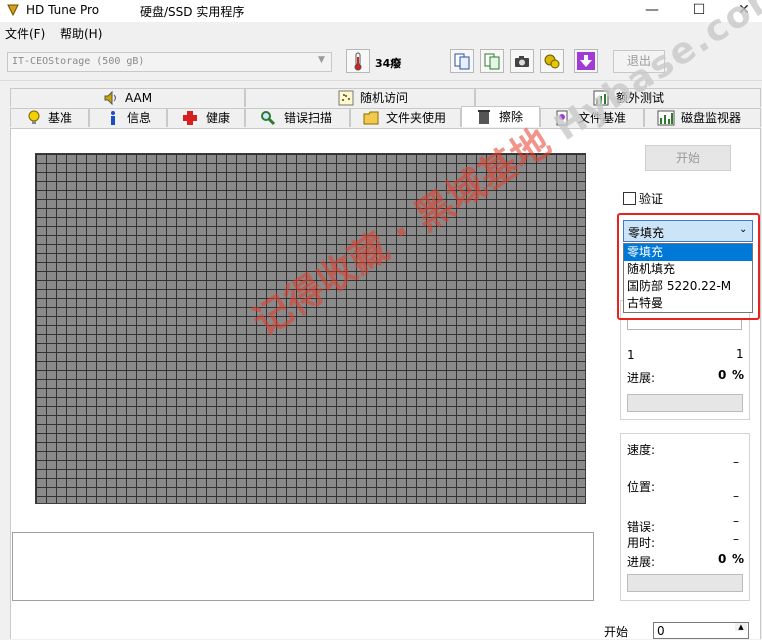  I want to click on tab-label: AAM, so click(139, 98).